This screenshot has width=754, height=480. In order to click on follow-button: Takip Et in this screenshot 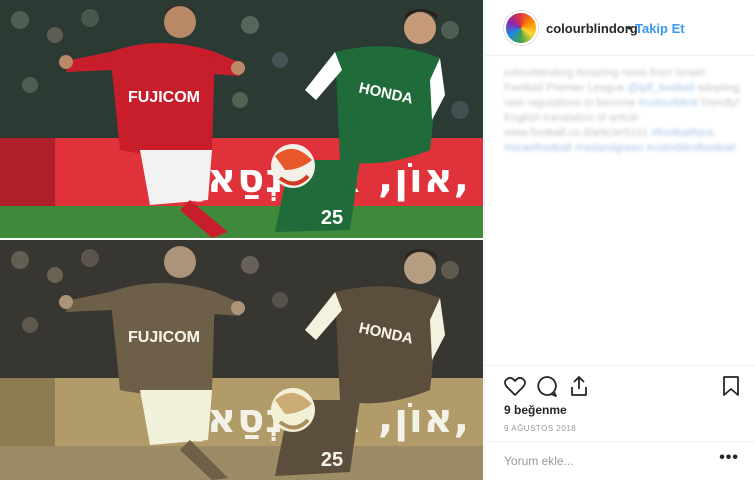, I will do `click(660, 28)`.